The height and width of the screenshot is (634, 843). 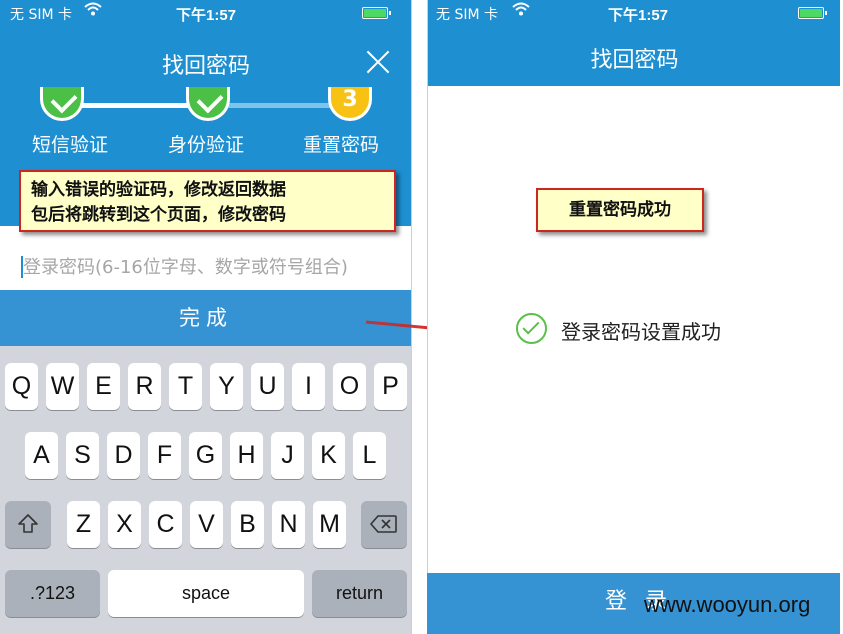 What do you see at coordinates (329, 524) in the screenshot?
I see `key-m: M` at bounding box center [329, 524].